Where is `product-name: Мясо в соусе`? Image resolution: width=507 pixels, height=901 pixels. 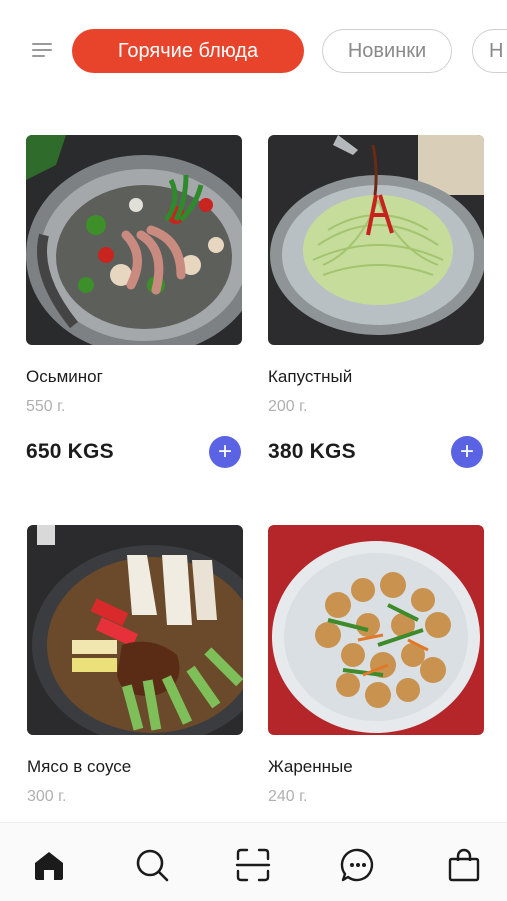
product-name: Мясо в соусе is located at coordinates (79, 766).